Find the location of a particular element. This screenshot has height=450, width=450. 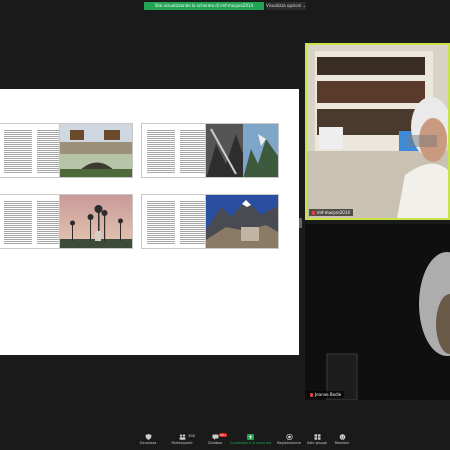

shield-icon is located at coordinates (148, 437).